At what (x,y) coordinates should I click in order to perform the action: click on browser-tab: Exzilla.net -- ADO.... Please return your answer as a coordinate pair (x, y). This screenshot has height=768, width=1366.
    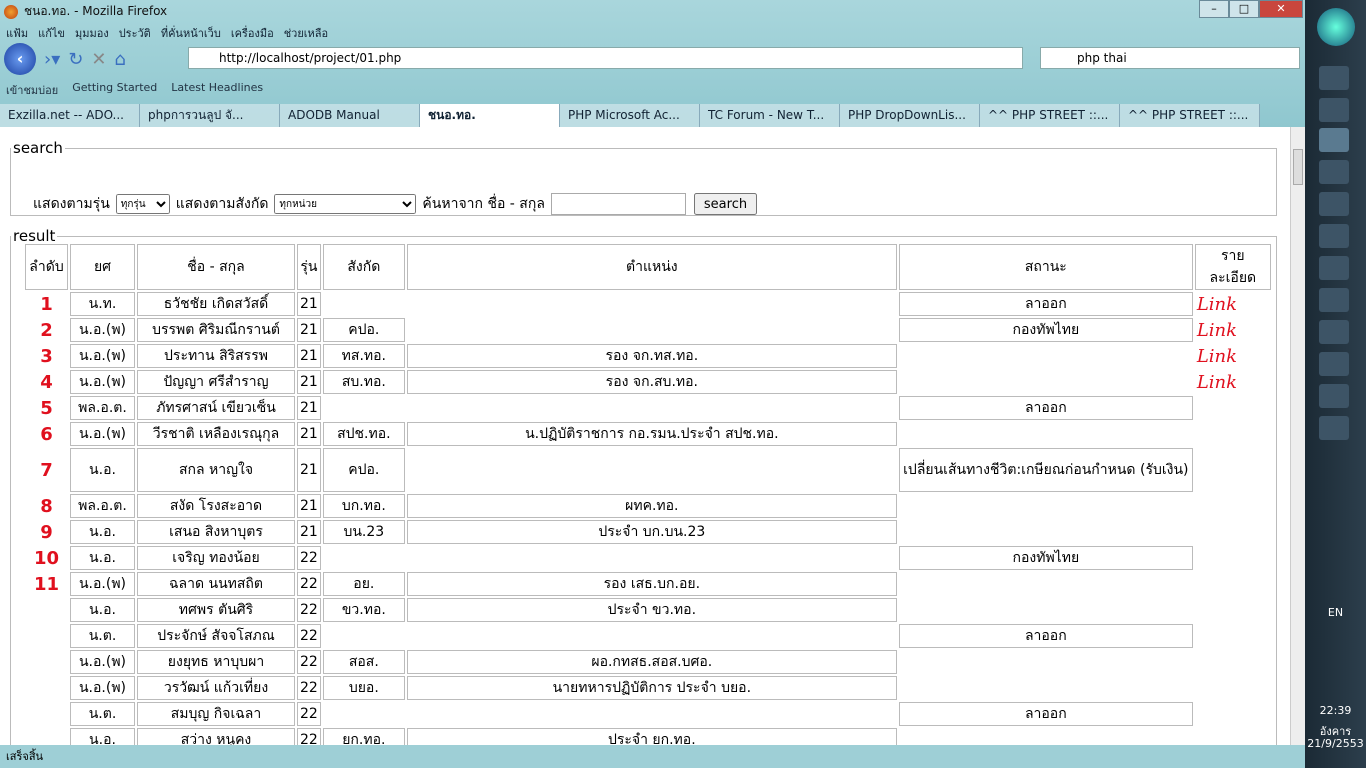
    Looking at the image, I should click on (70, 115).